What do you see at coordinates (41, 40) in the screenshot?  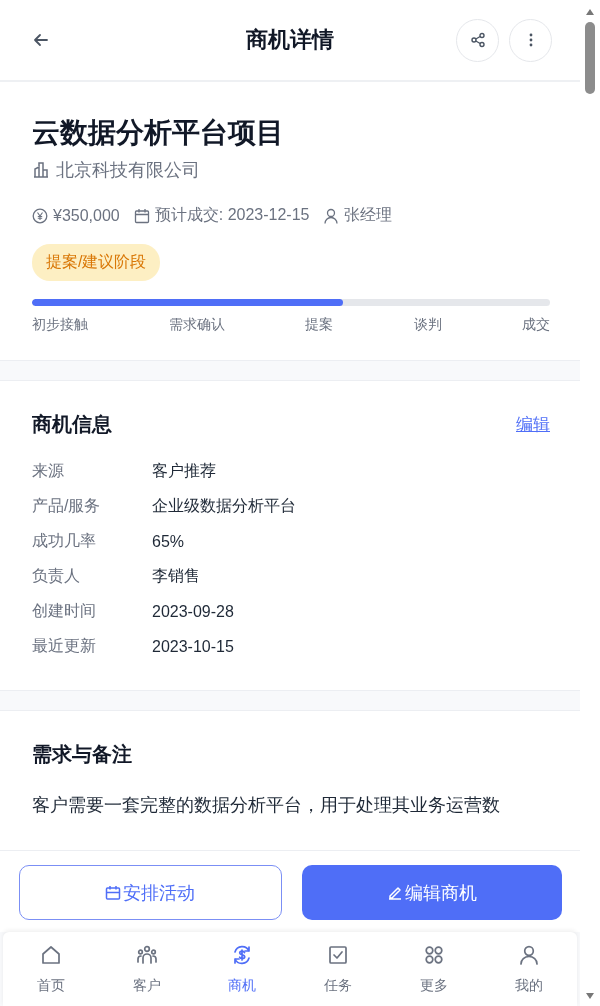 I see `back-arrow-icon` at bounding box center [41, 40].